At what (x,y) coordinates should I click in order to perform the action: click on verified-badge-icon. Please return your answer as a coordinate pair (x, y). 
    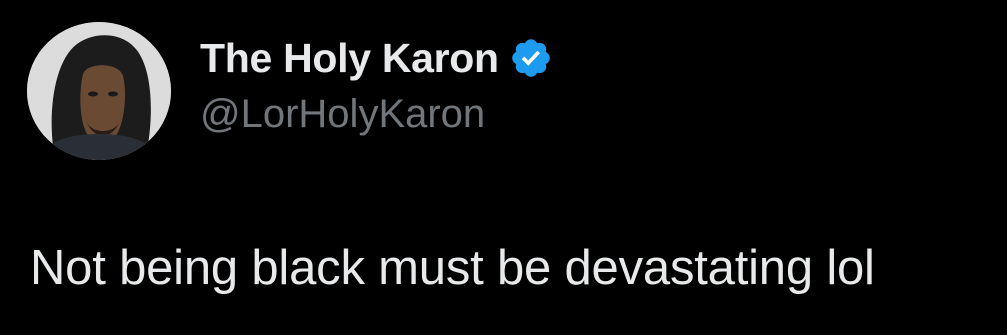
    Looking at the image, I should click on (531, 58).